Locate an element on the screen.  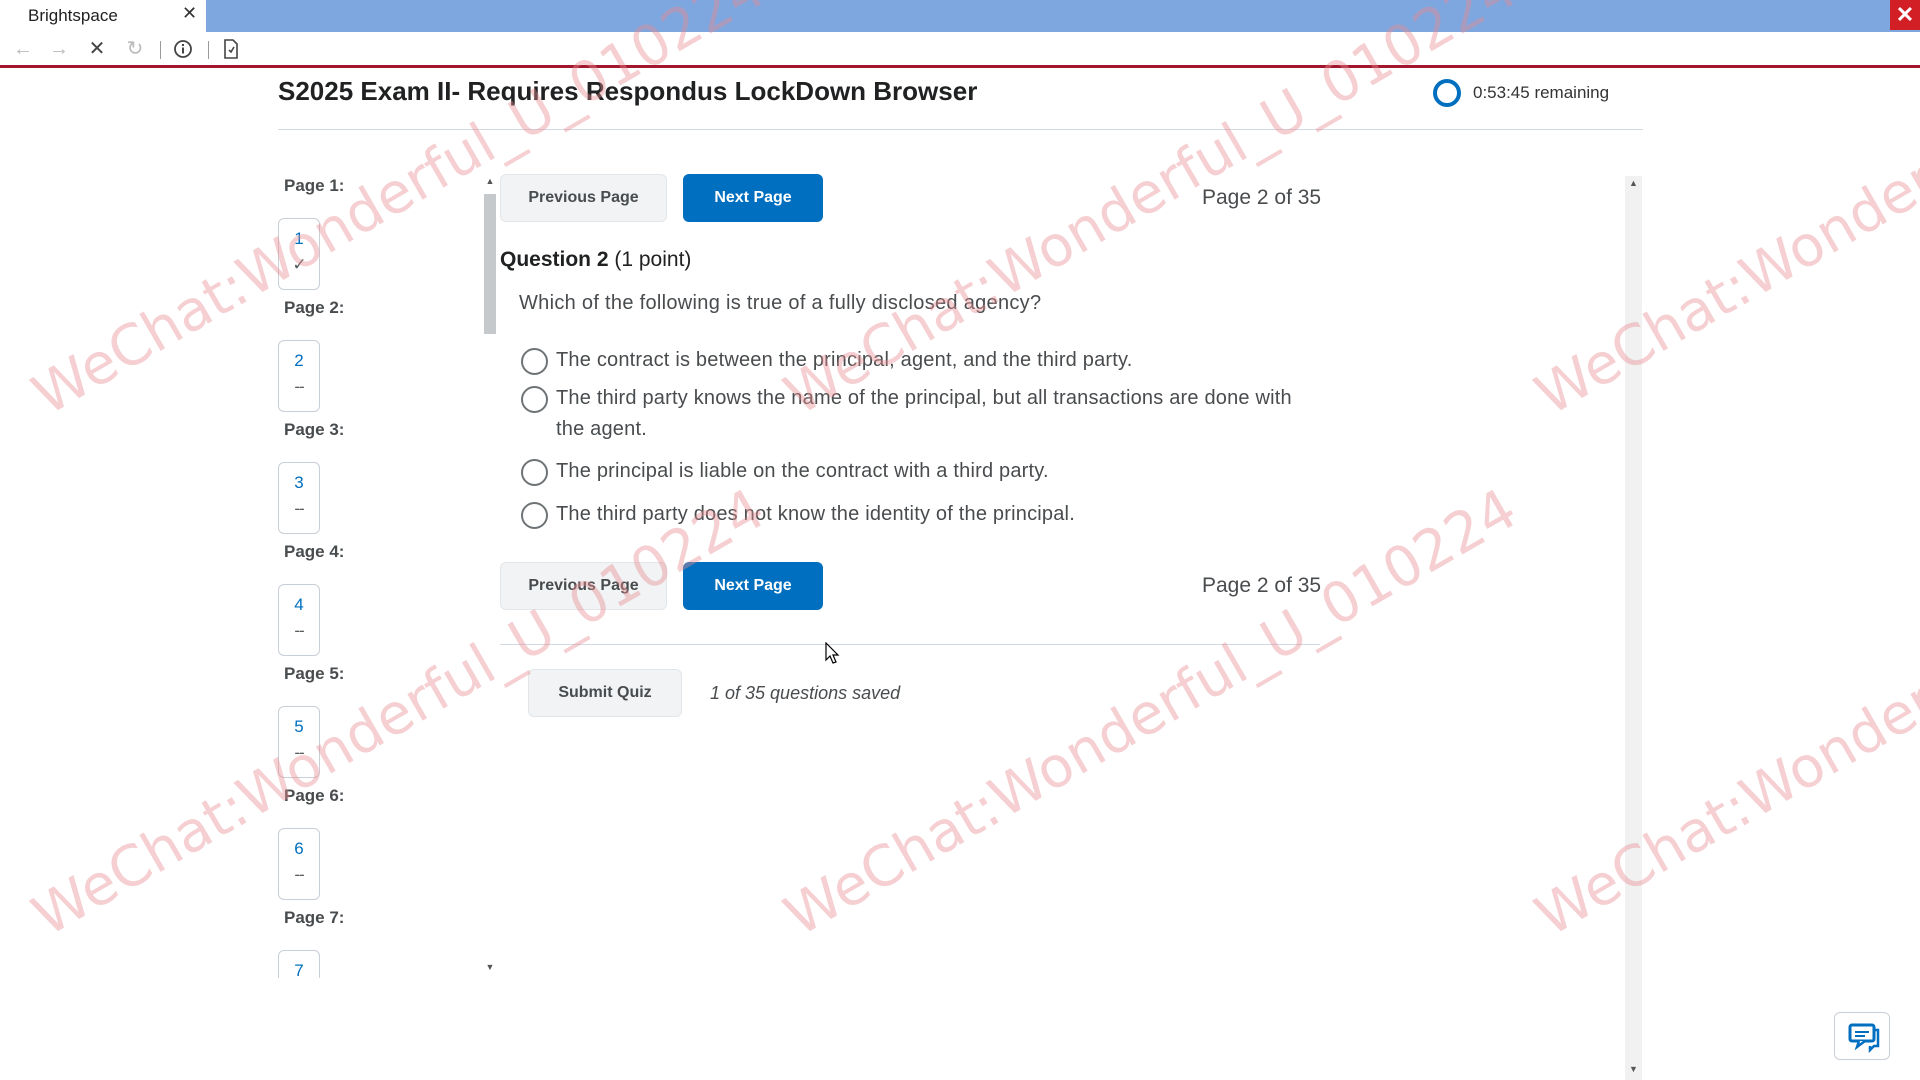
window-top-border is located at coordinates (960, 66).